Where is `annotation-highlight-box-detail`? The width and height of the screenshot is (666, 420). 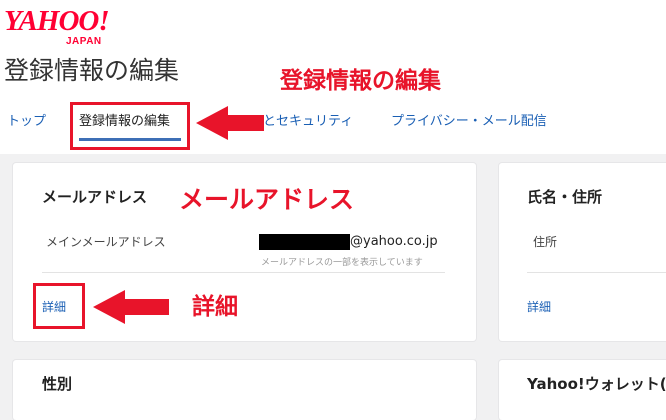 annotation-highlight-box-detail is located at coordinates (59, 306).